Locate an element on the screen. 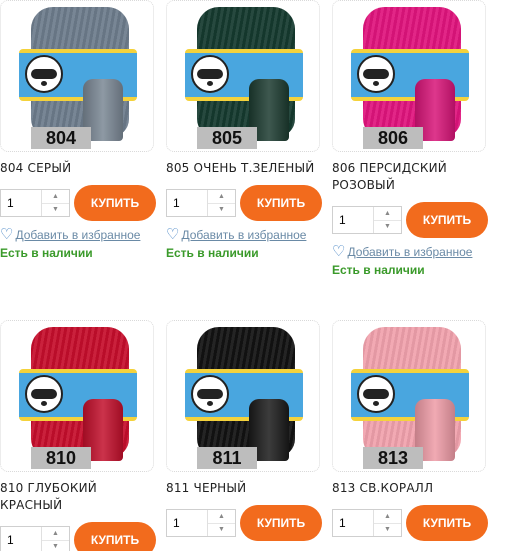  product-card-810: 810 810 ГЛУБОКИЙ КРАСНЫЙ ▲ ▼ КУПИТЬ is located at coordinates (80, 435).